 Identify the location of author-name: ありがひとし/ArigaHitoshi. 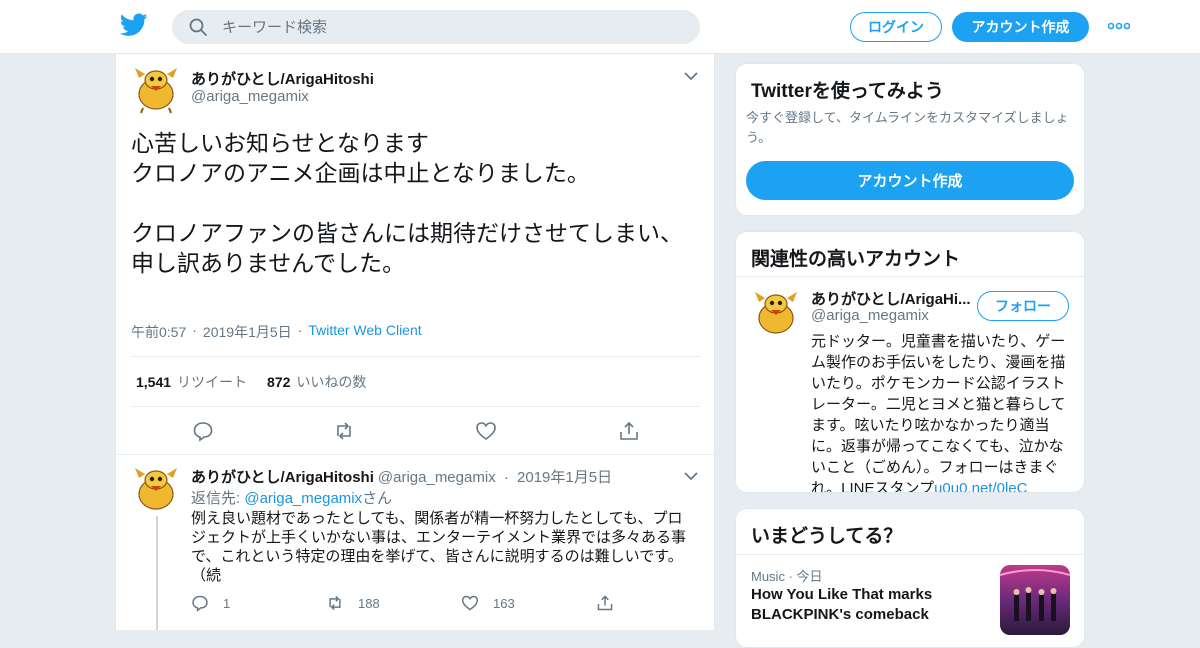
(282, 78).